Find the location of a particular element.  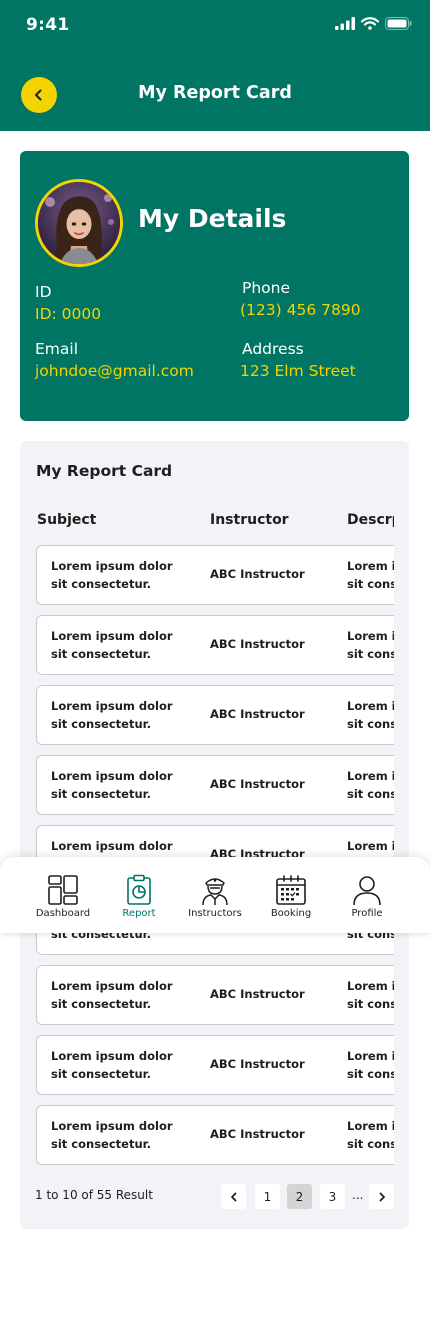

id-label: ID is located at coordinates (43, 292).